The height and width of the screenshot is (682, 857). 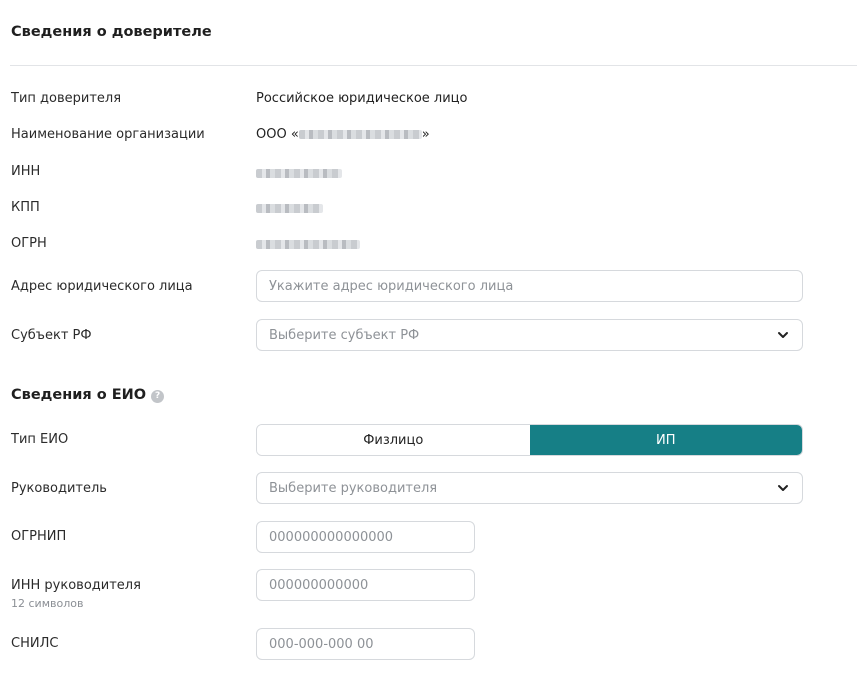 What do you see at coordinates (299, 173) in the screenshot?
I see `redacted-inn` at bounding box center [299, 173].